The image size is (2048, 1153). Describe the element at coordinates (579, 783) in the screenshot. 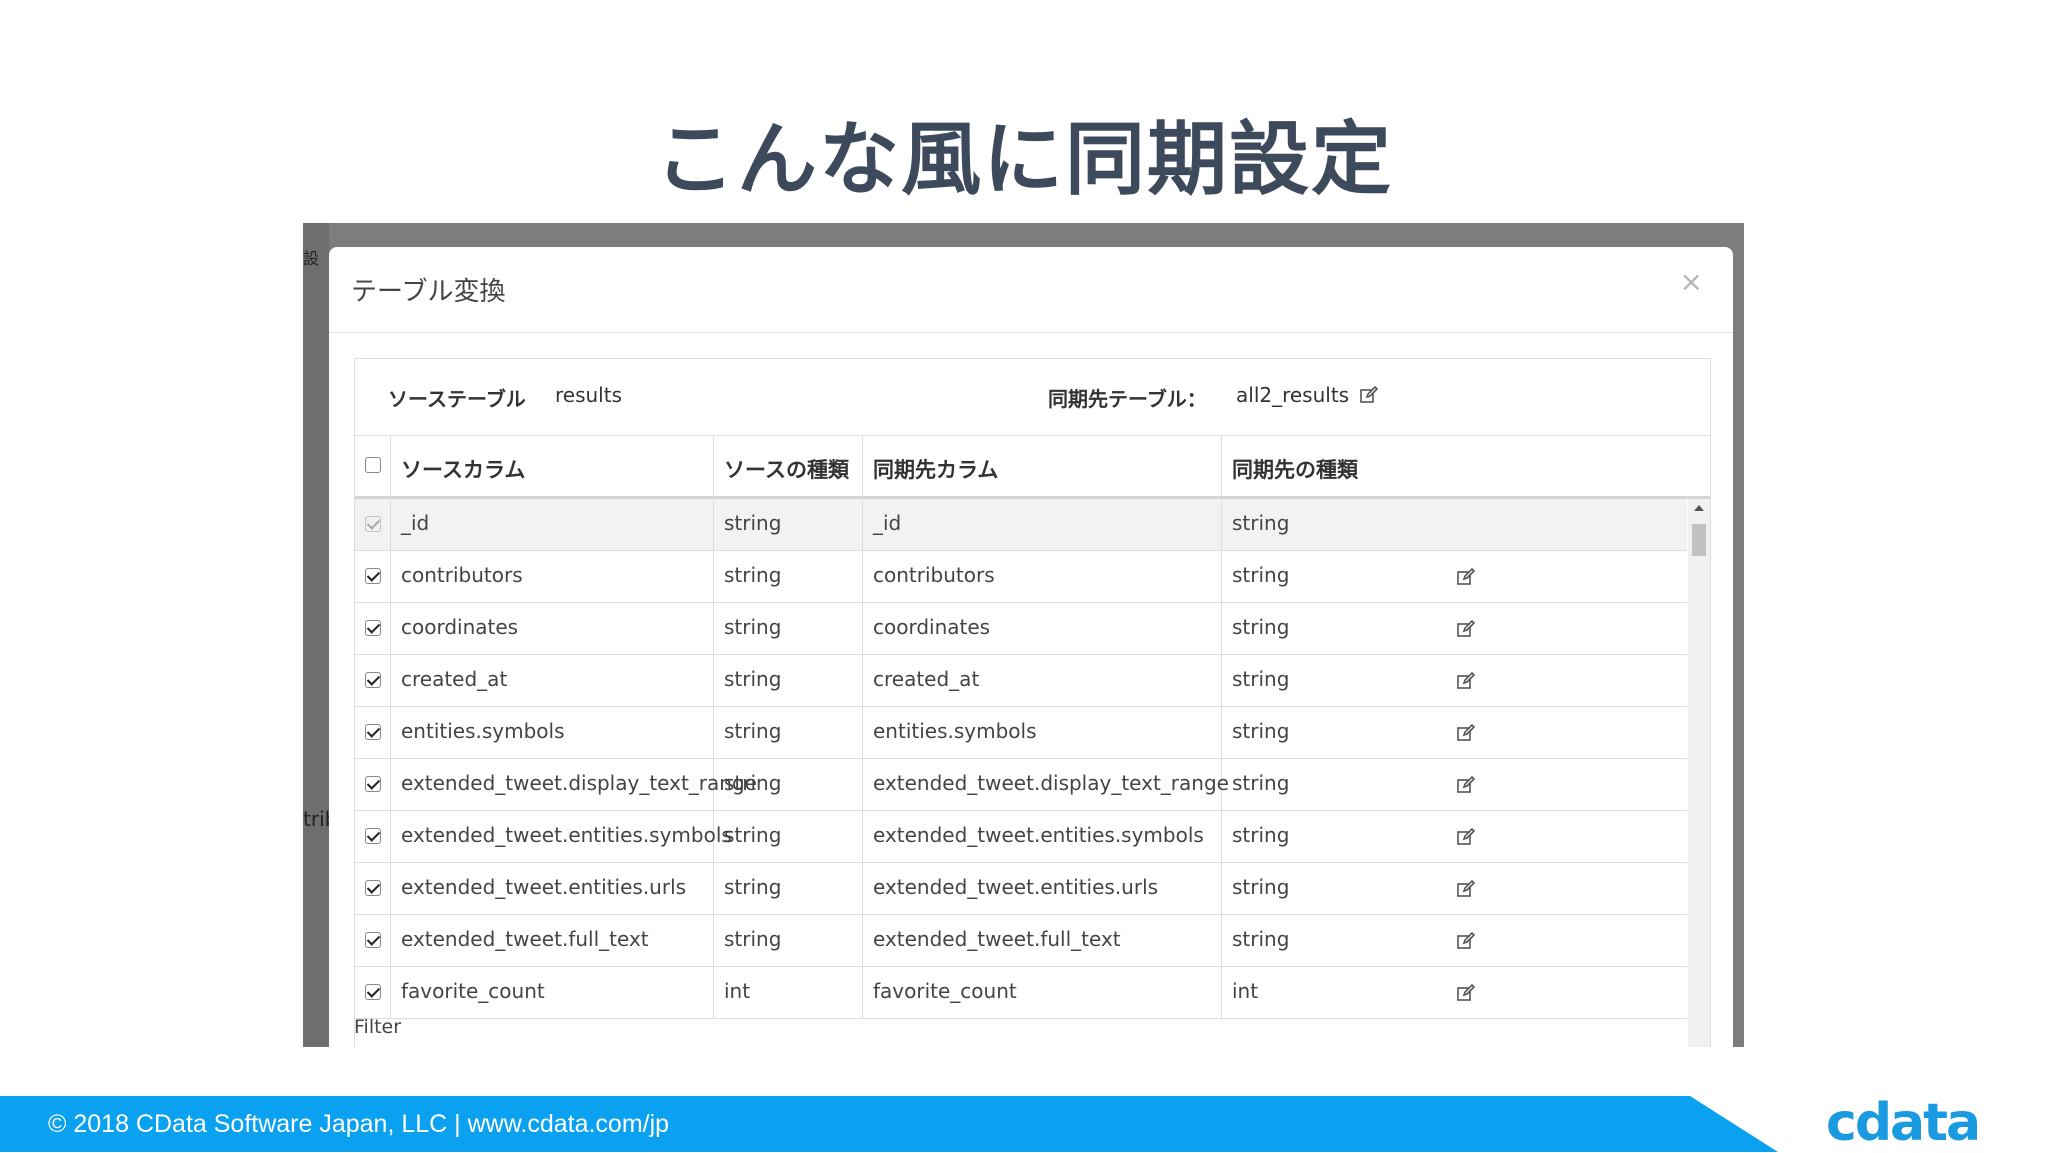

I see `source-column-cell: extended_tweet.display_text_range` at that location.